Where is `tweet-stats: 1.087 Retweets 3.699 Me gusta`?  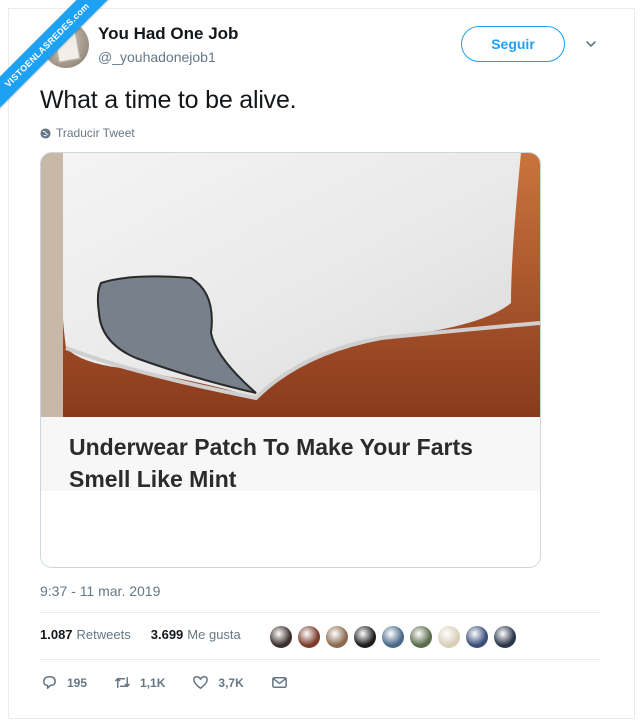
tweet-stats: 1.087 Retweets 3.699 Me gusta is located at coordinates (140, 634).